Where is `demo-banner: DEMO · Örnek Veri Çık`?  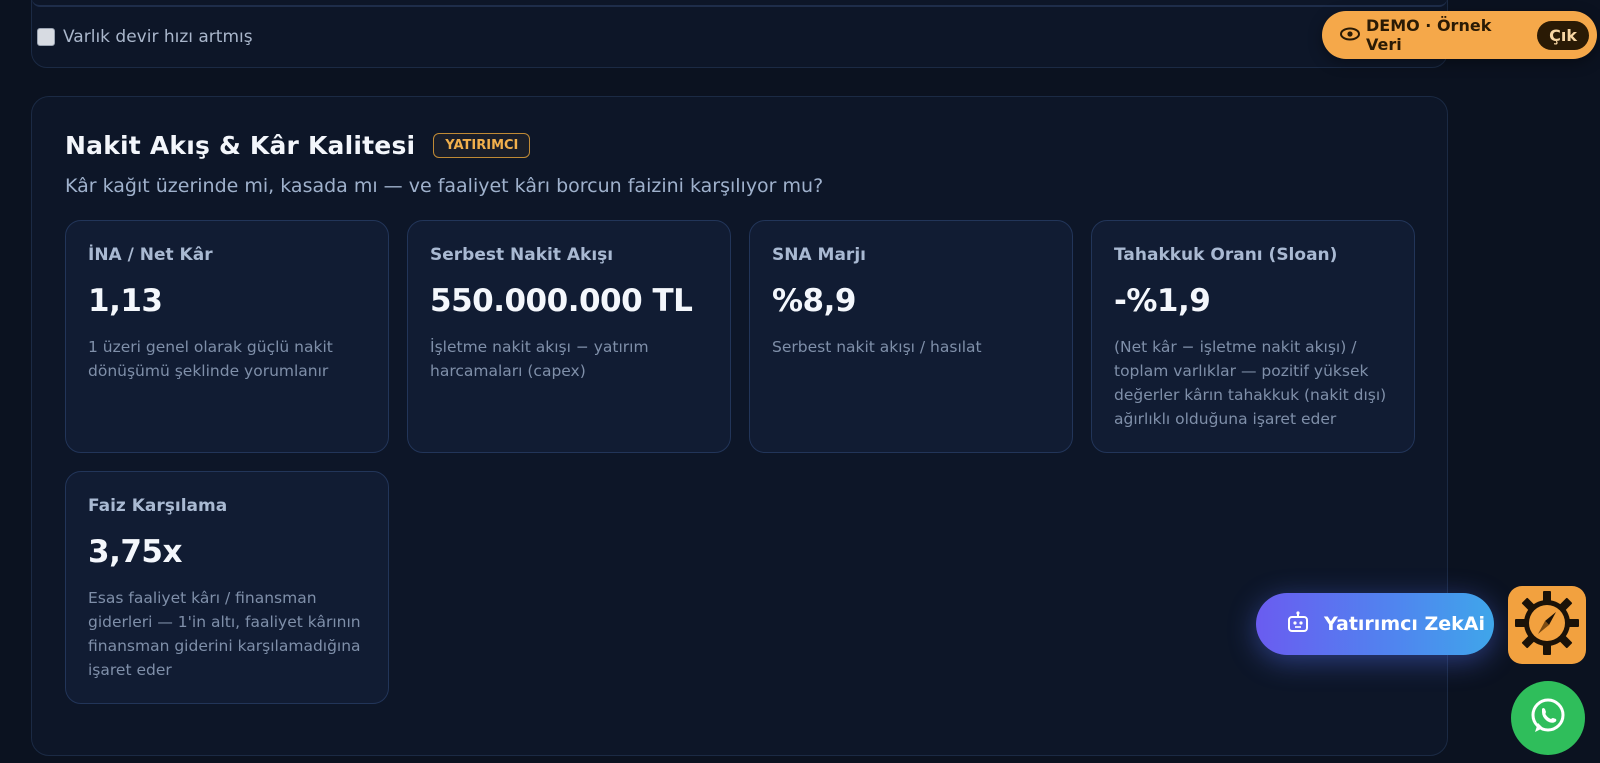 demo-banner: DEMO · Örnek Veri Çık is located at coordinates (1459, 35).